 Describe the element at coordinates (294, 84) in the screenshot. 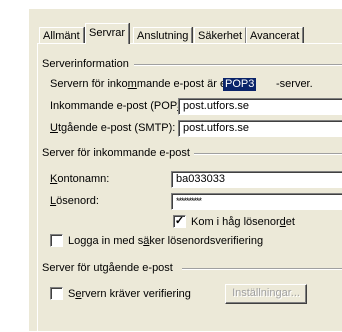

I see `incoming-type-suffix: -server.` at that location.